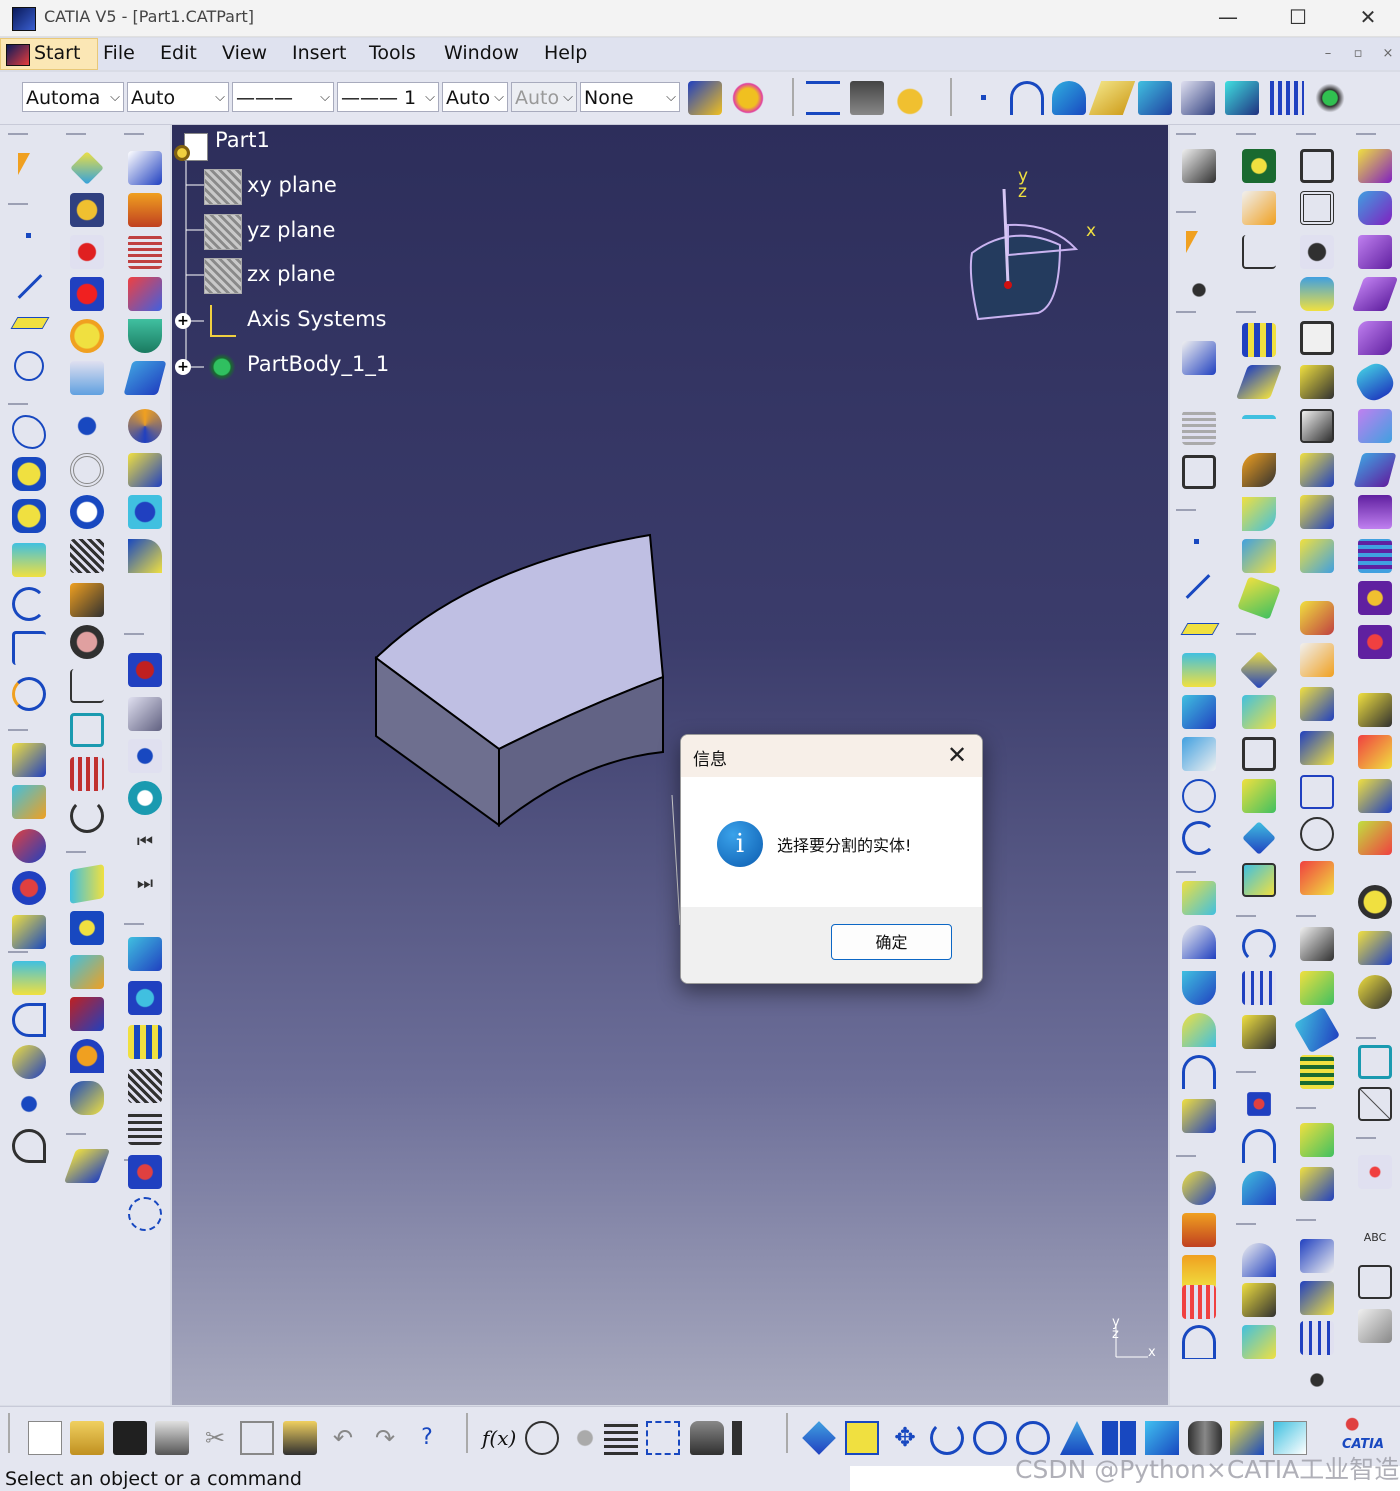 The width and height of the screenshot is (1400, 1491). I want to click on video-icon, so click(145, 954).